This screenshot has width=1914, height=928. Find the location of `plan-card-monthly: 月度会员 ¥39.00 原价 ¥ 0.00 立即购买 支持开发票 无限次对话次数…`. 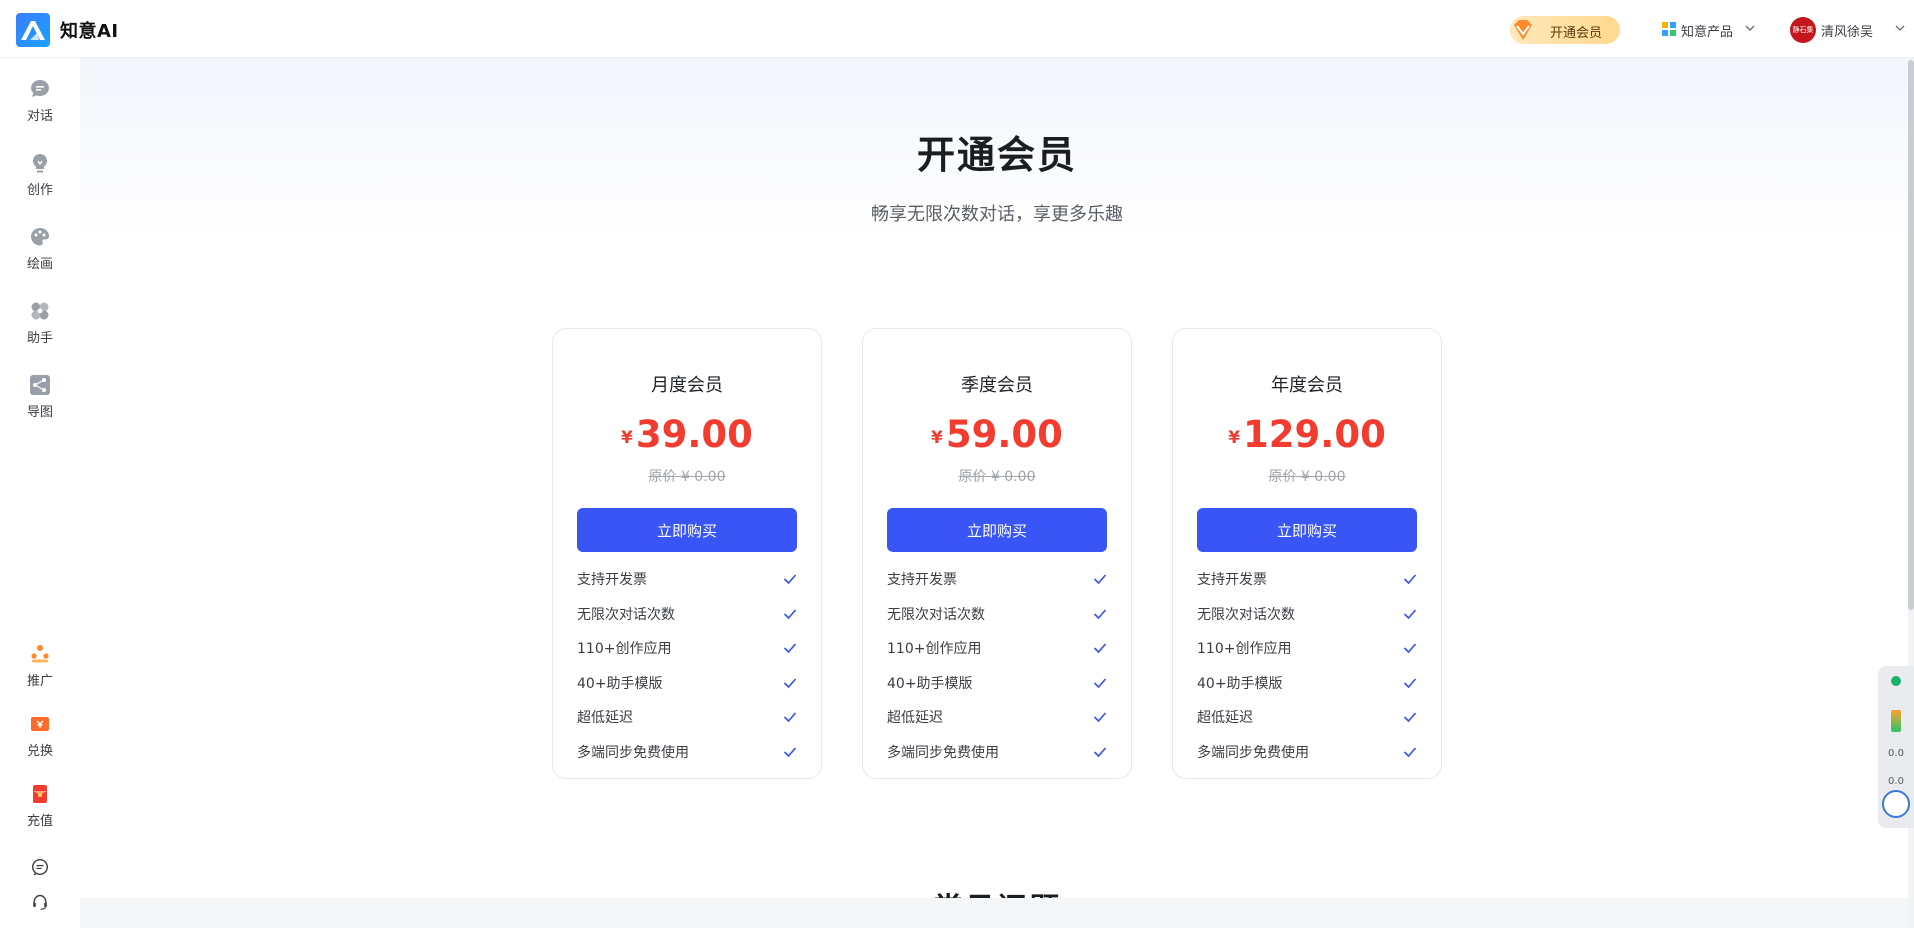

plan-card-monthly: 月度会员 ¥39.00 原价 ¥ 0.00 立即购买 支持开发票 无限次对话次数… is located at coordinates (687, 553).